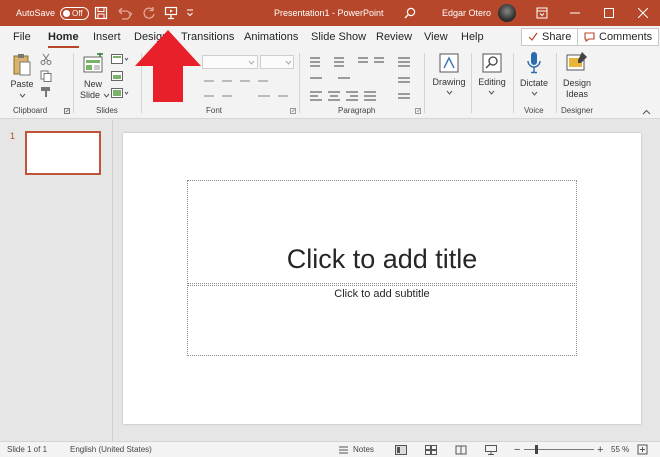 The width and height of the screenshot is (660, 457). What do you see at coordinates (517, 449) in the screenshot?
I see `zoom-out-button: −` at bounding box center [517, 449].